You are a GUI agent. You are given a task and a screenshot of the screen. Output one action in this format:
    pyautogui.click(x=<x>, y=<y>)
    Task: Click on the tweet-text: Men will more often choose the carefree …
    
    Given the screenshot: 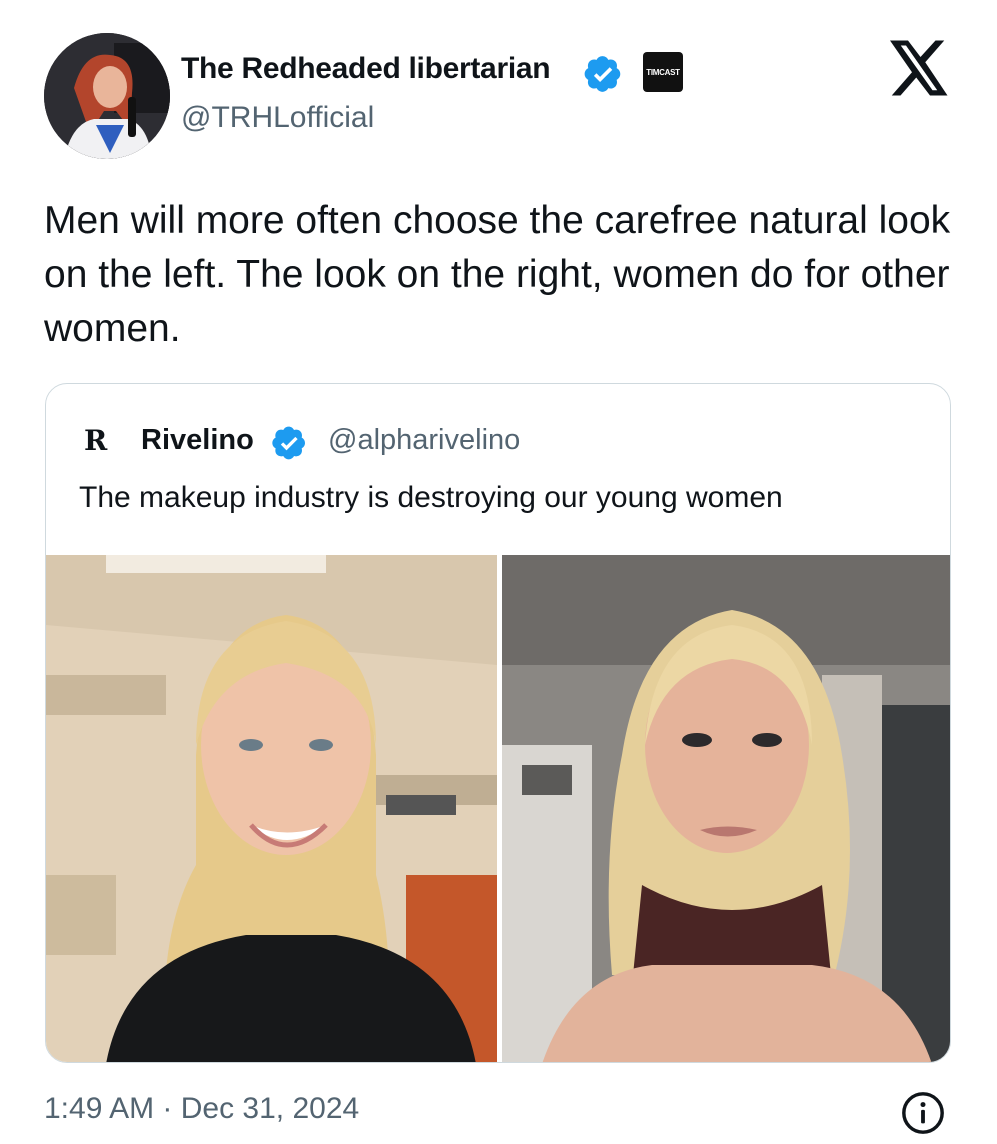 What is the action you would take?
    pyautogui.click(x=497, y=274)
    